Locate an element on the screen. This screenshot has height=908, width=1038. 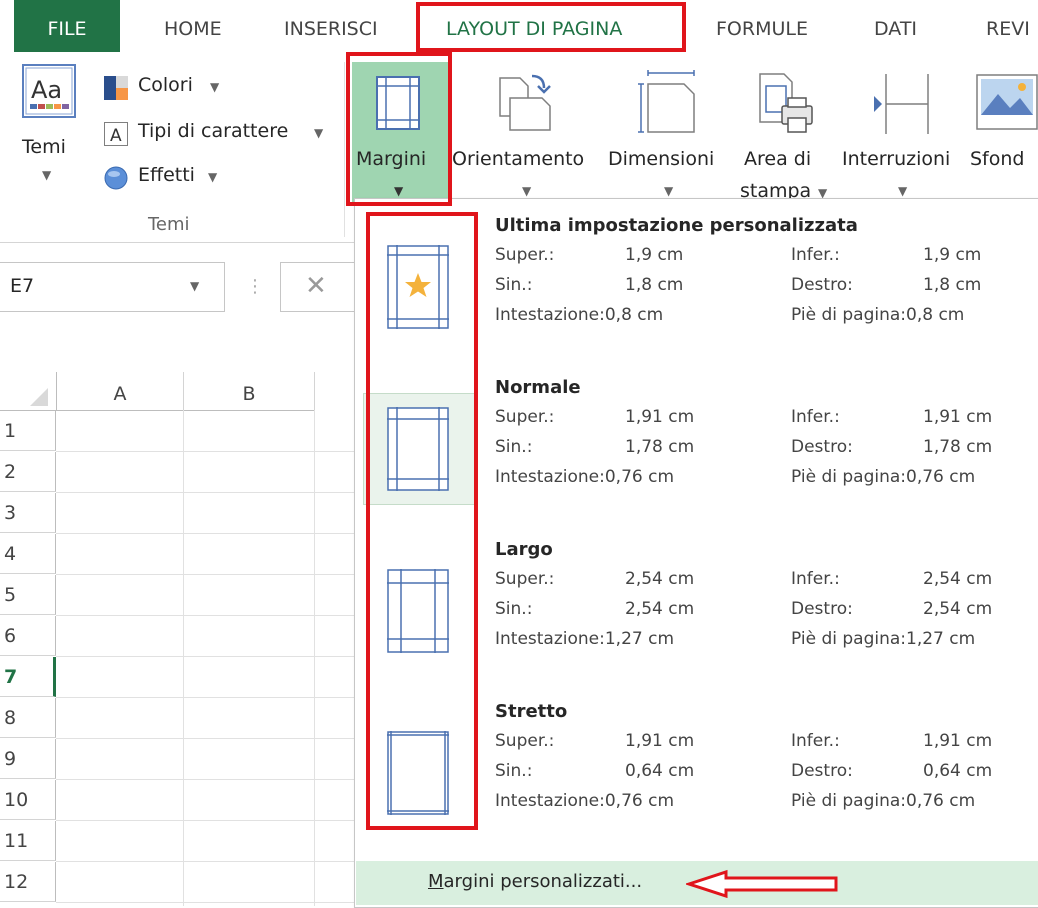
left-margin-value: 0,64 cm is located at coordinates (660, 771).